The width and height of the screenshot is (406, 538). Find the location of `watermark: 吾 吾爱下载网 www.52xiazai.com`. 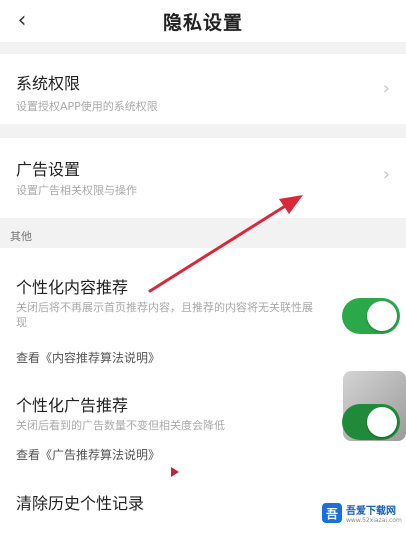

watermark: 吾 吾爱下载网 www.52xiazai.com is located at coordinates (362, 513).